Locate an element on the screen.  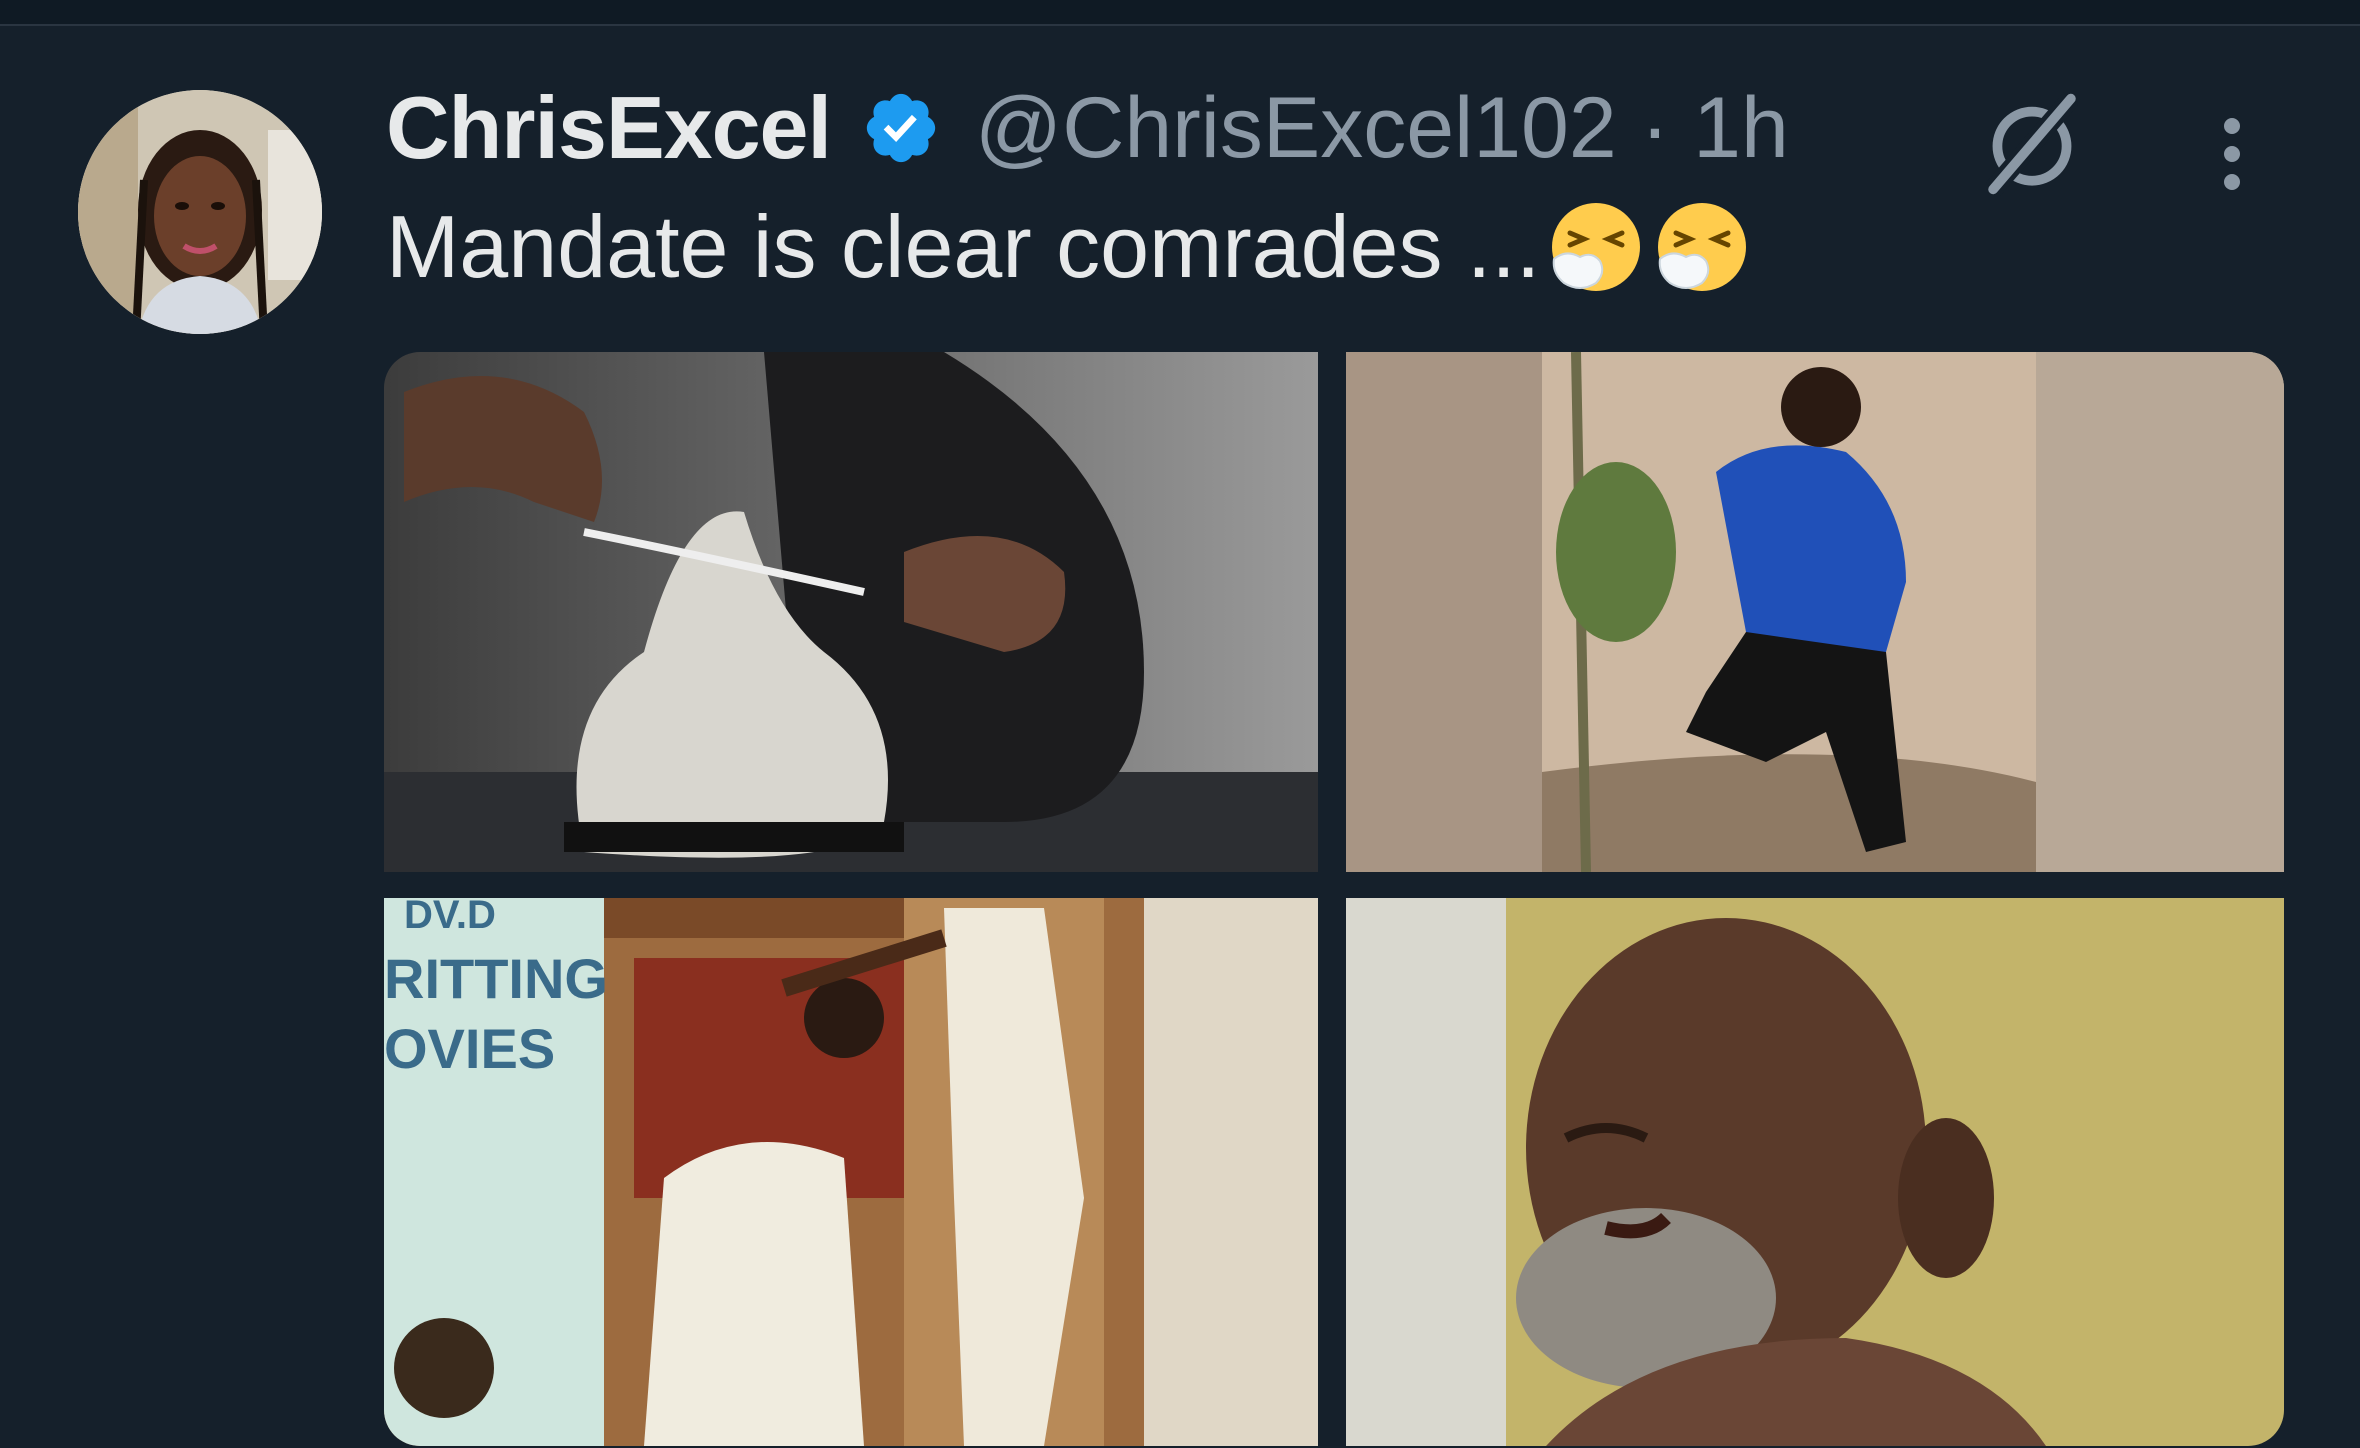
tweet-header: ChrisExcel @ChrisExcel102 · 1h is located at coordinates (1087, 128).